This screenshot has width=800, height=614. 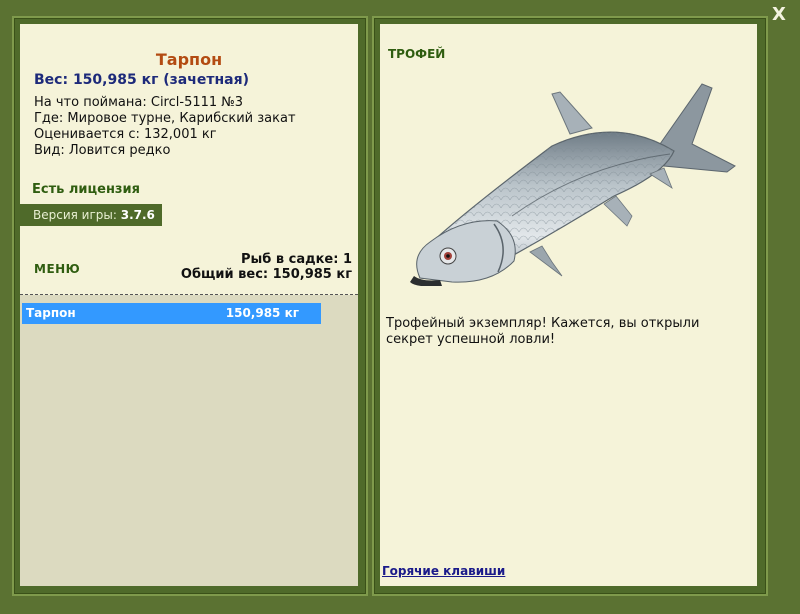 What do you see at coordinates (137, 215) in the screenshot?
I see `version-value: 3.7.6` at bounding box center [137, 215].